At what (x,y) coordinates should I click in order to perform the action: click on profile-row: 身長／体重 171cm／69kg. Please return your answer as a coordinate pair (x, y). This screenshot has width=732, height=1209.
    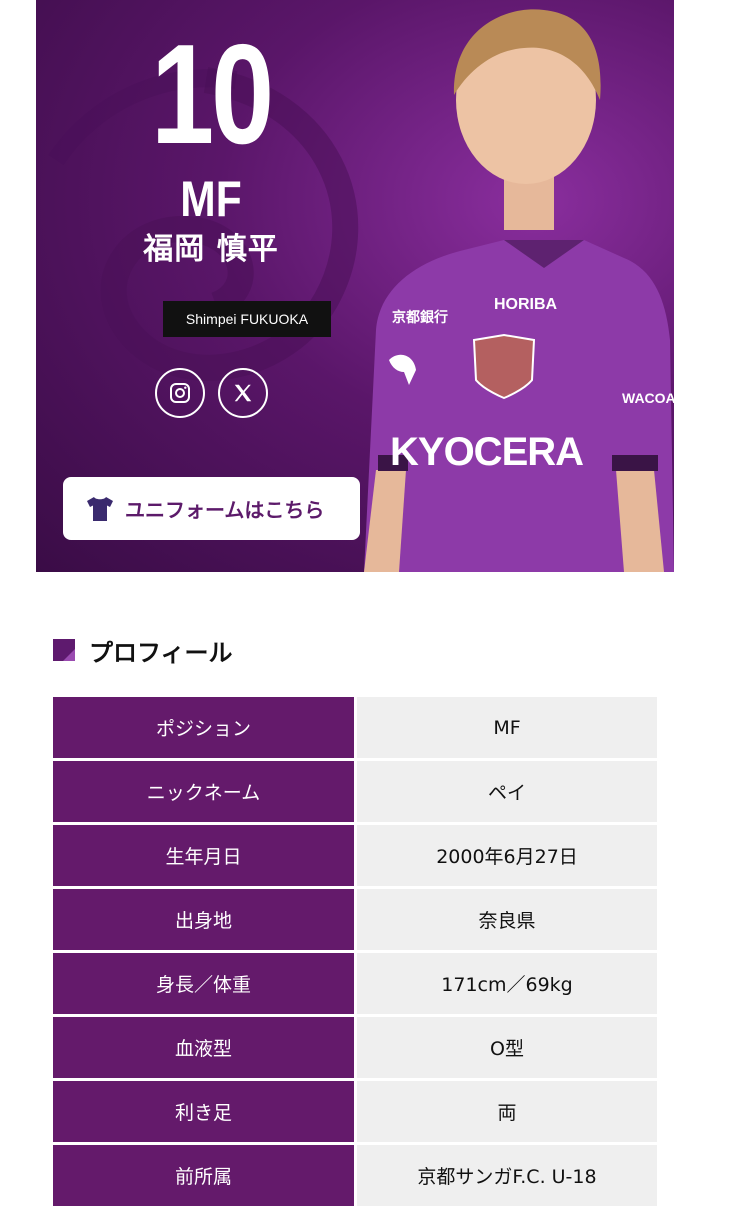
    Looking at the image, I should click on (355, 983).